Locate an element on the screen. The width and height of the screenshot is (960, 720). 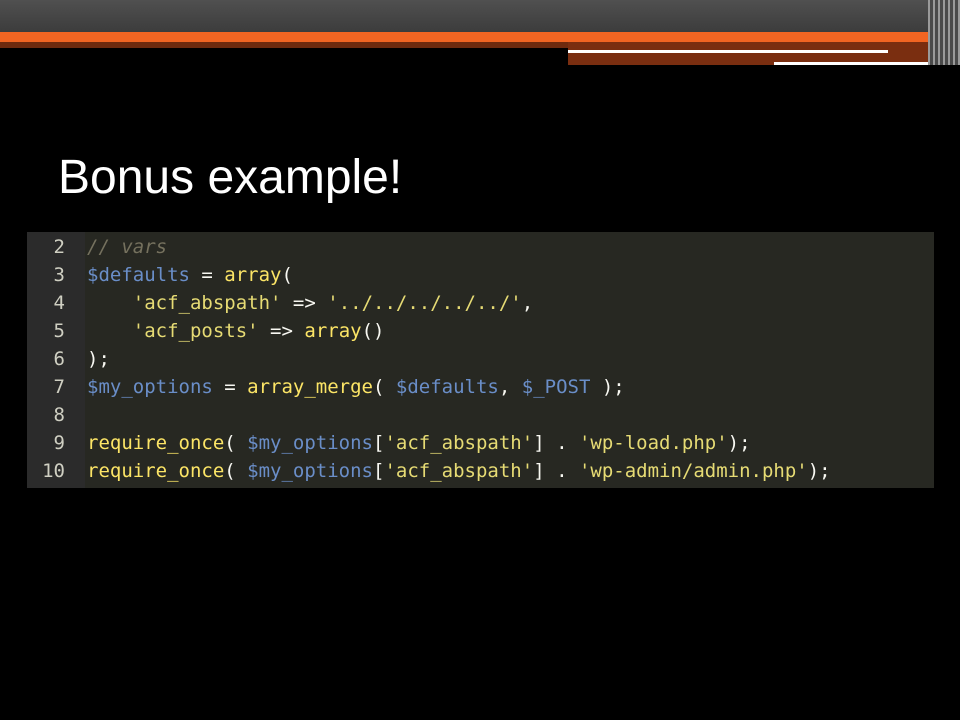
code-line: 'acf_abspath' => '../../../../../', is located at coordinates (510, 303).